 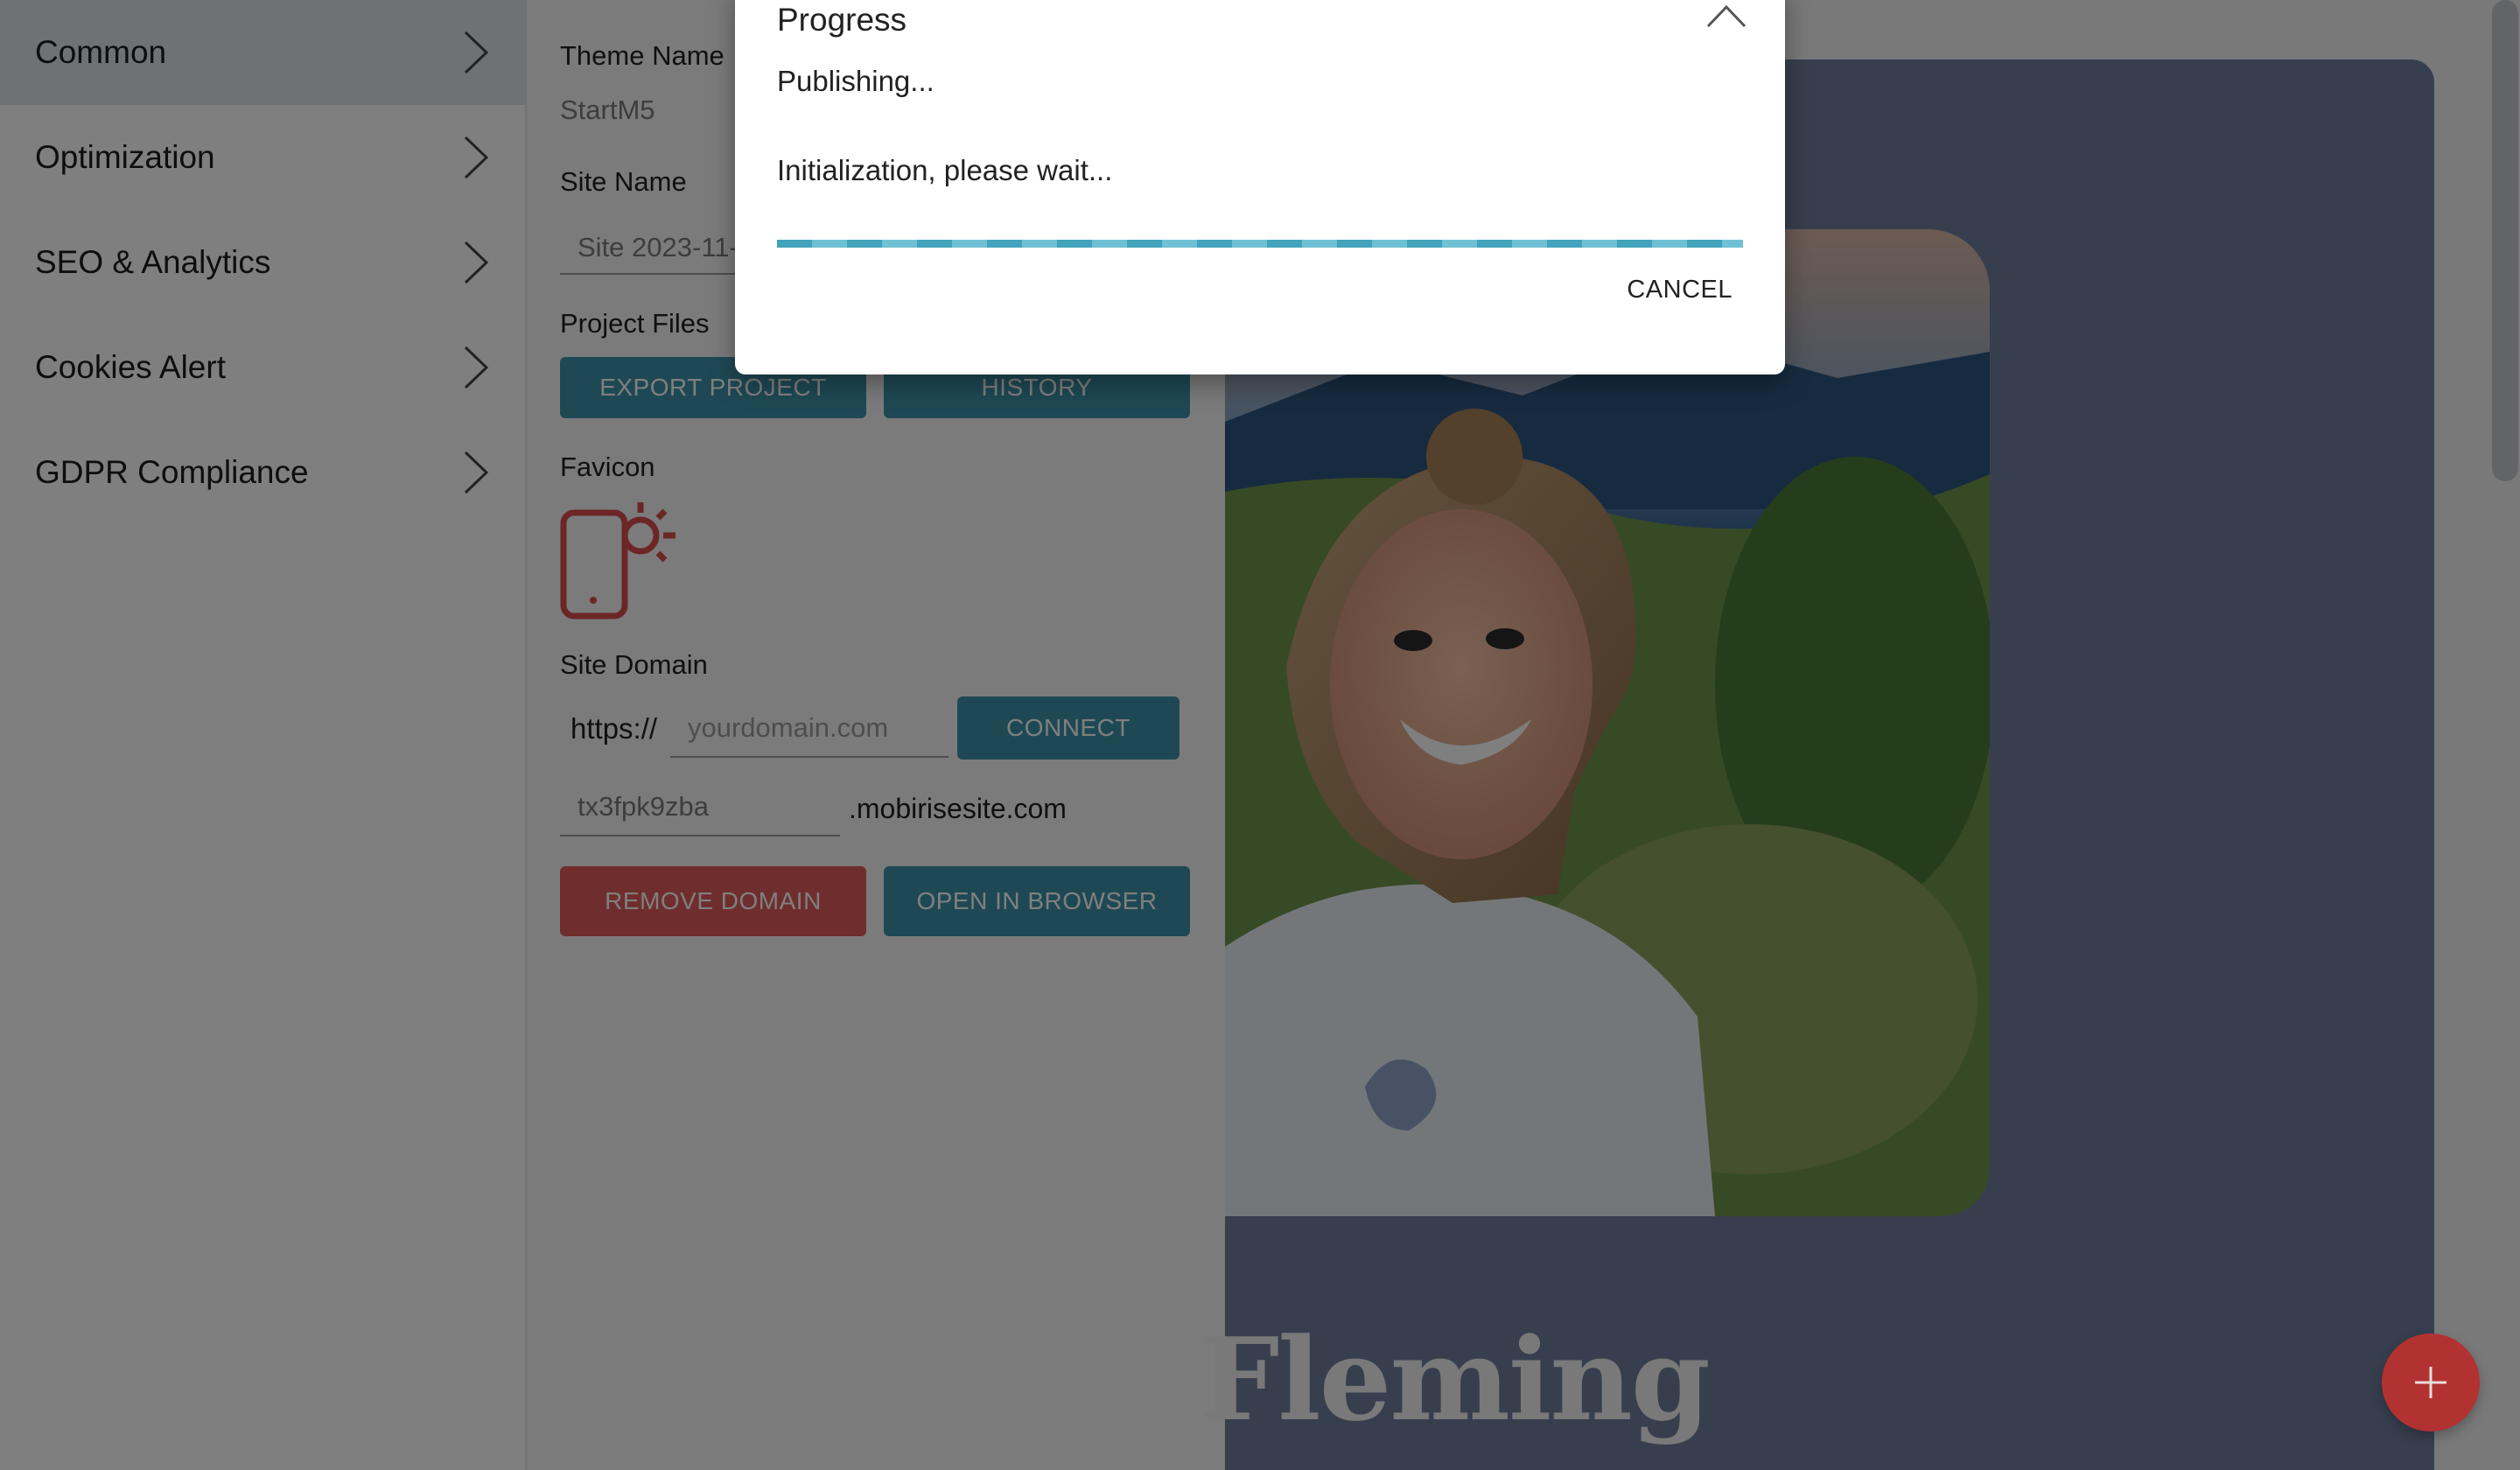 I want to click on plus-icon, so click(x=2430, y=1382).